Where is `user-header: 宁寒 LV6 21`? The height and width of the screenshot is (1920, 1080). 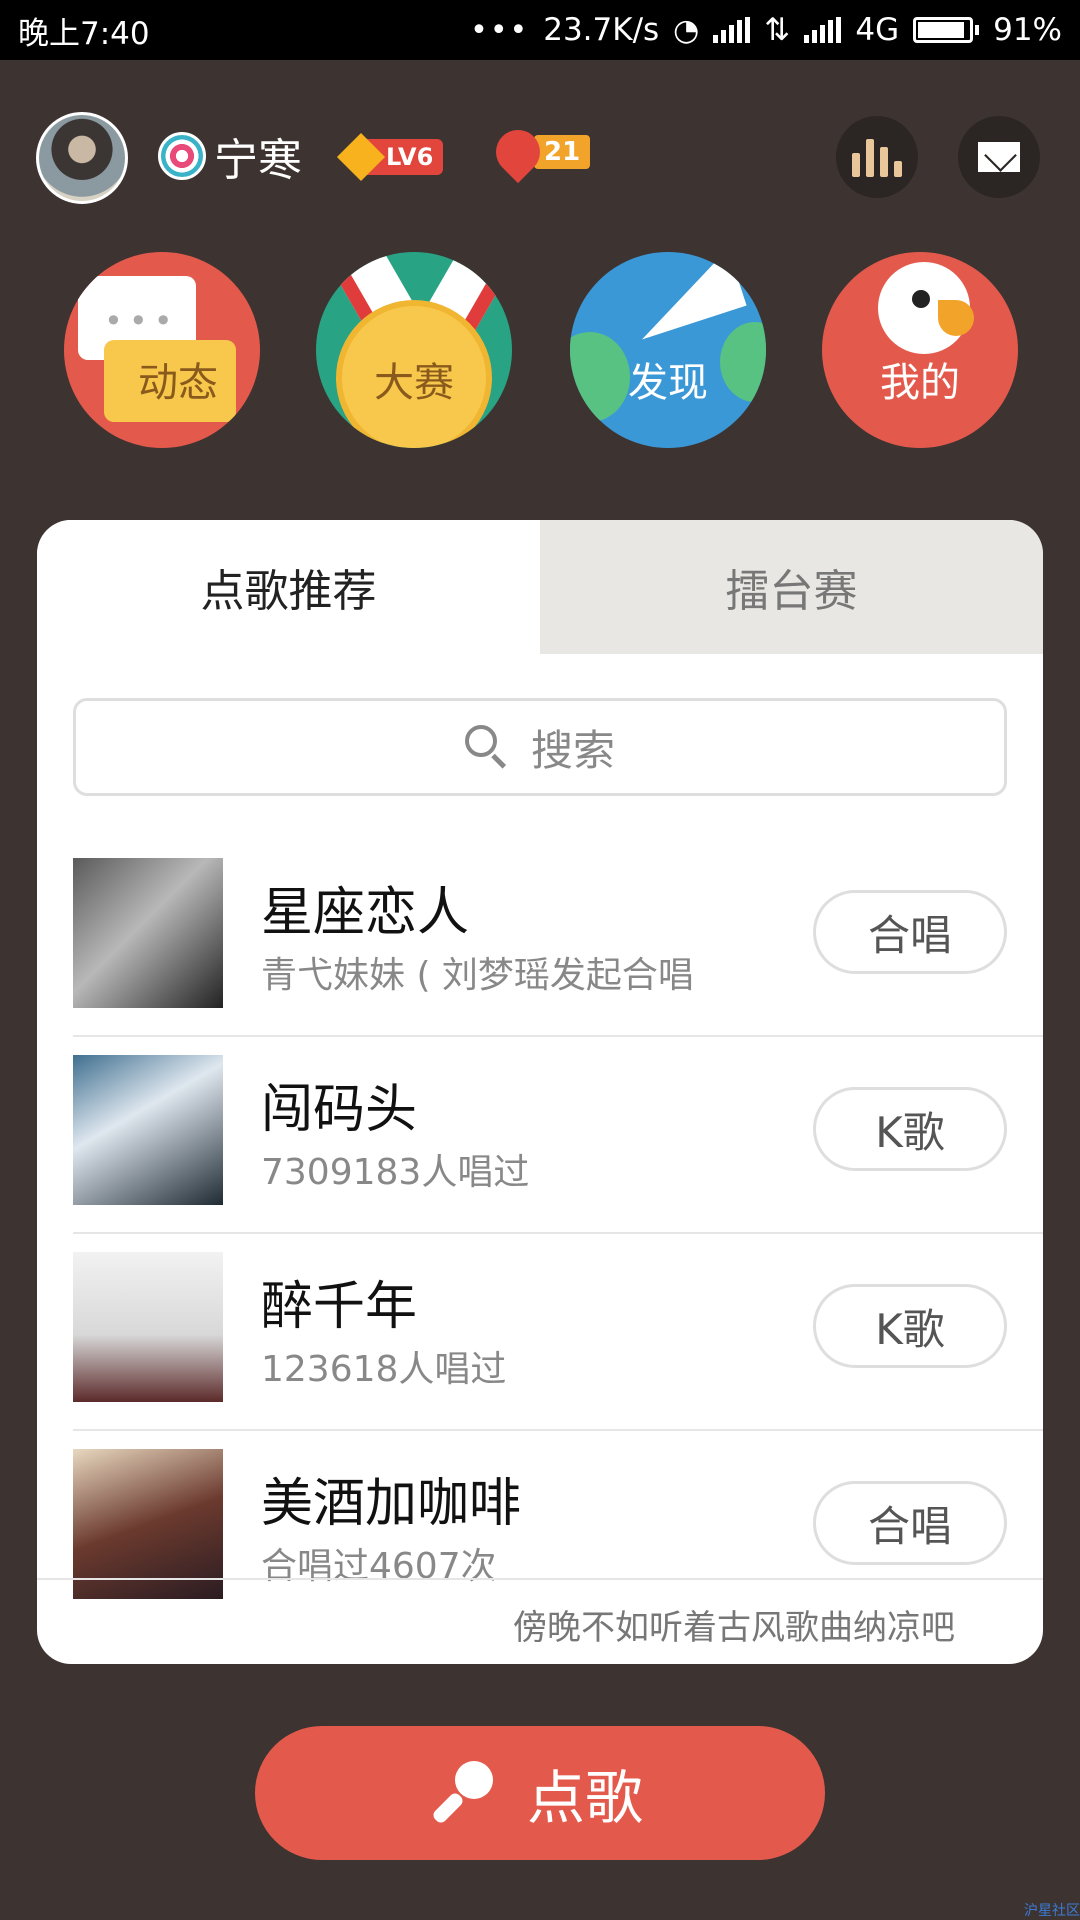
user-header: 宁寒 LV6 21 is located at coordinates (541, 158).